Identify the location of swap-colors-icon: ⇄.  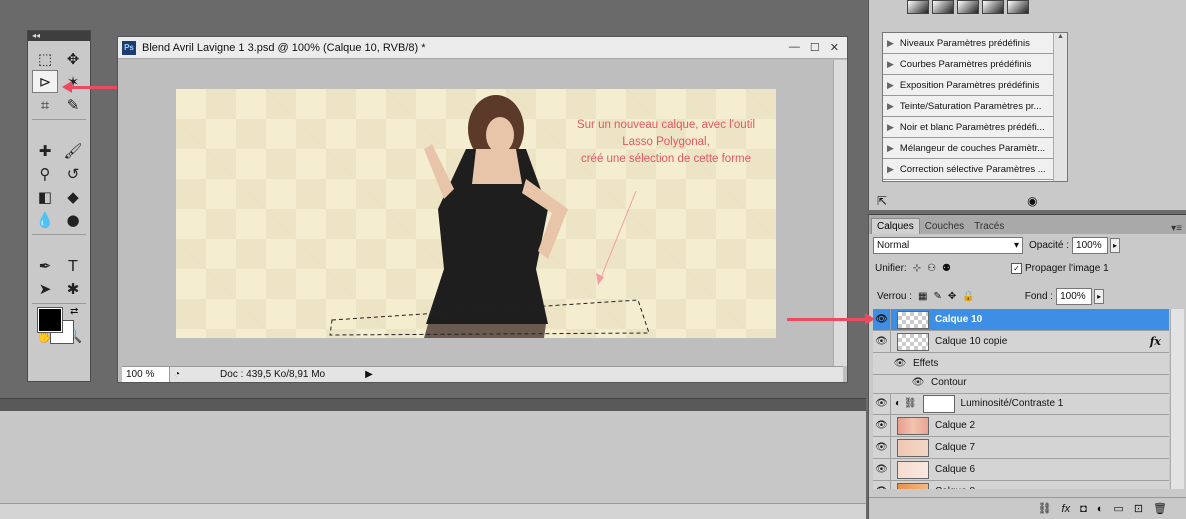
(74, 311).